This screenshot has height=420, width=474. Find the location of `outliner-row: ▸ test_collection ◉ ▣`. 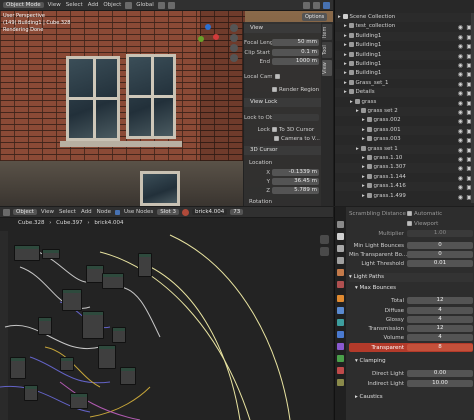

outliner-row: ▸ test_collection ◉ ▣ is located at coordinates (404, 26).